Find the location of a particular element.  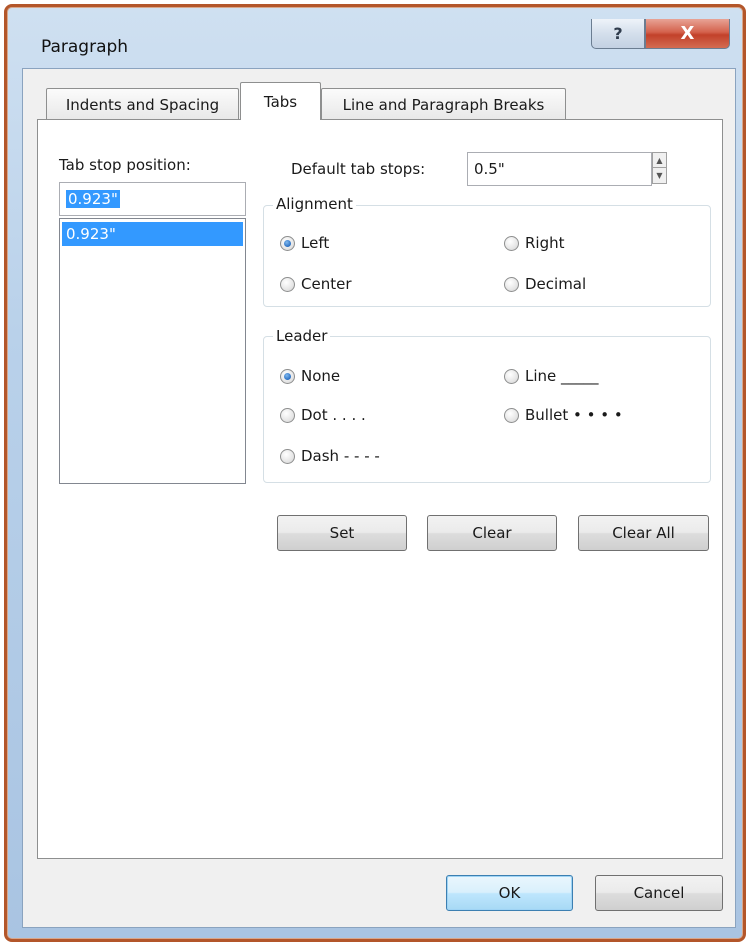

radio-label: Dot . . . . is located at coordinates (333, 415).